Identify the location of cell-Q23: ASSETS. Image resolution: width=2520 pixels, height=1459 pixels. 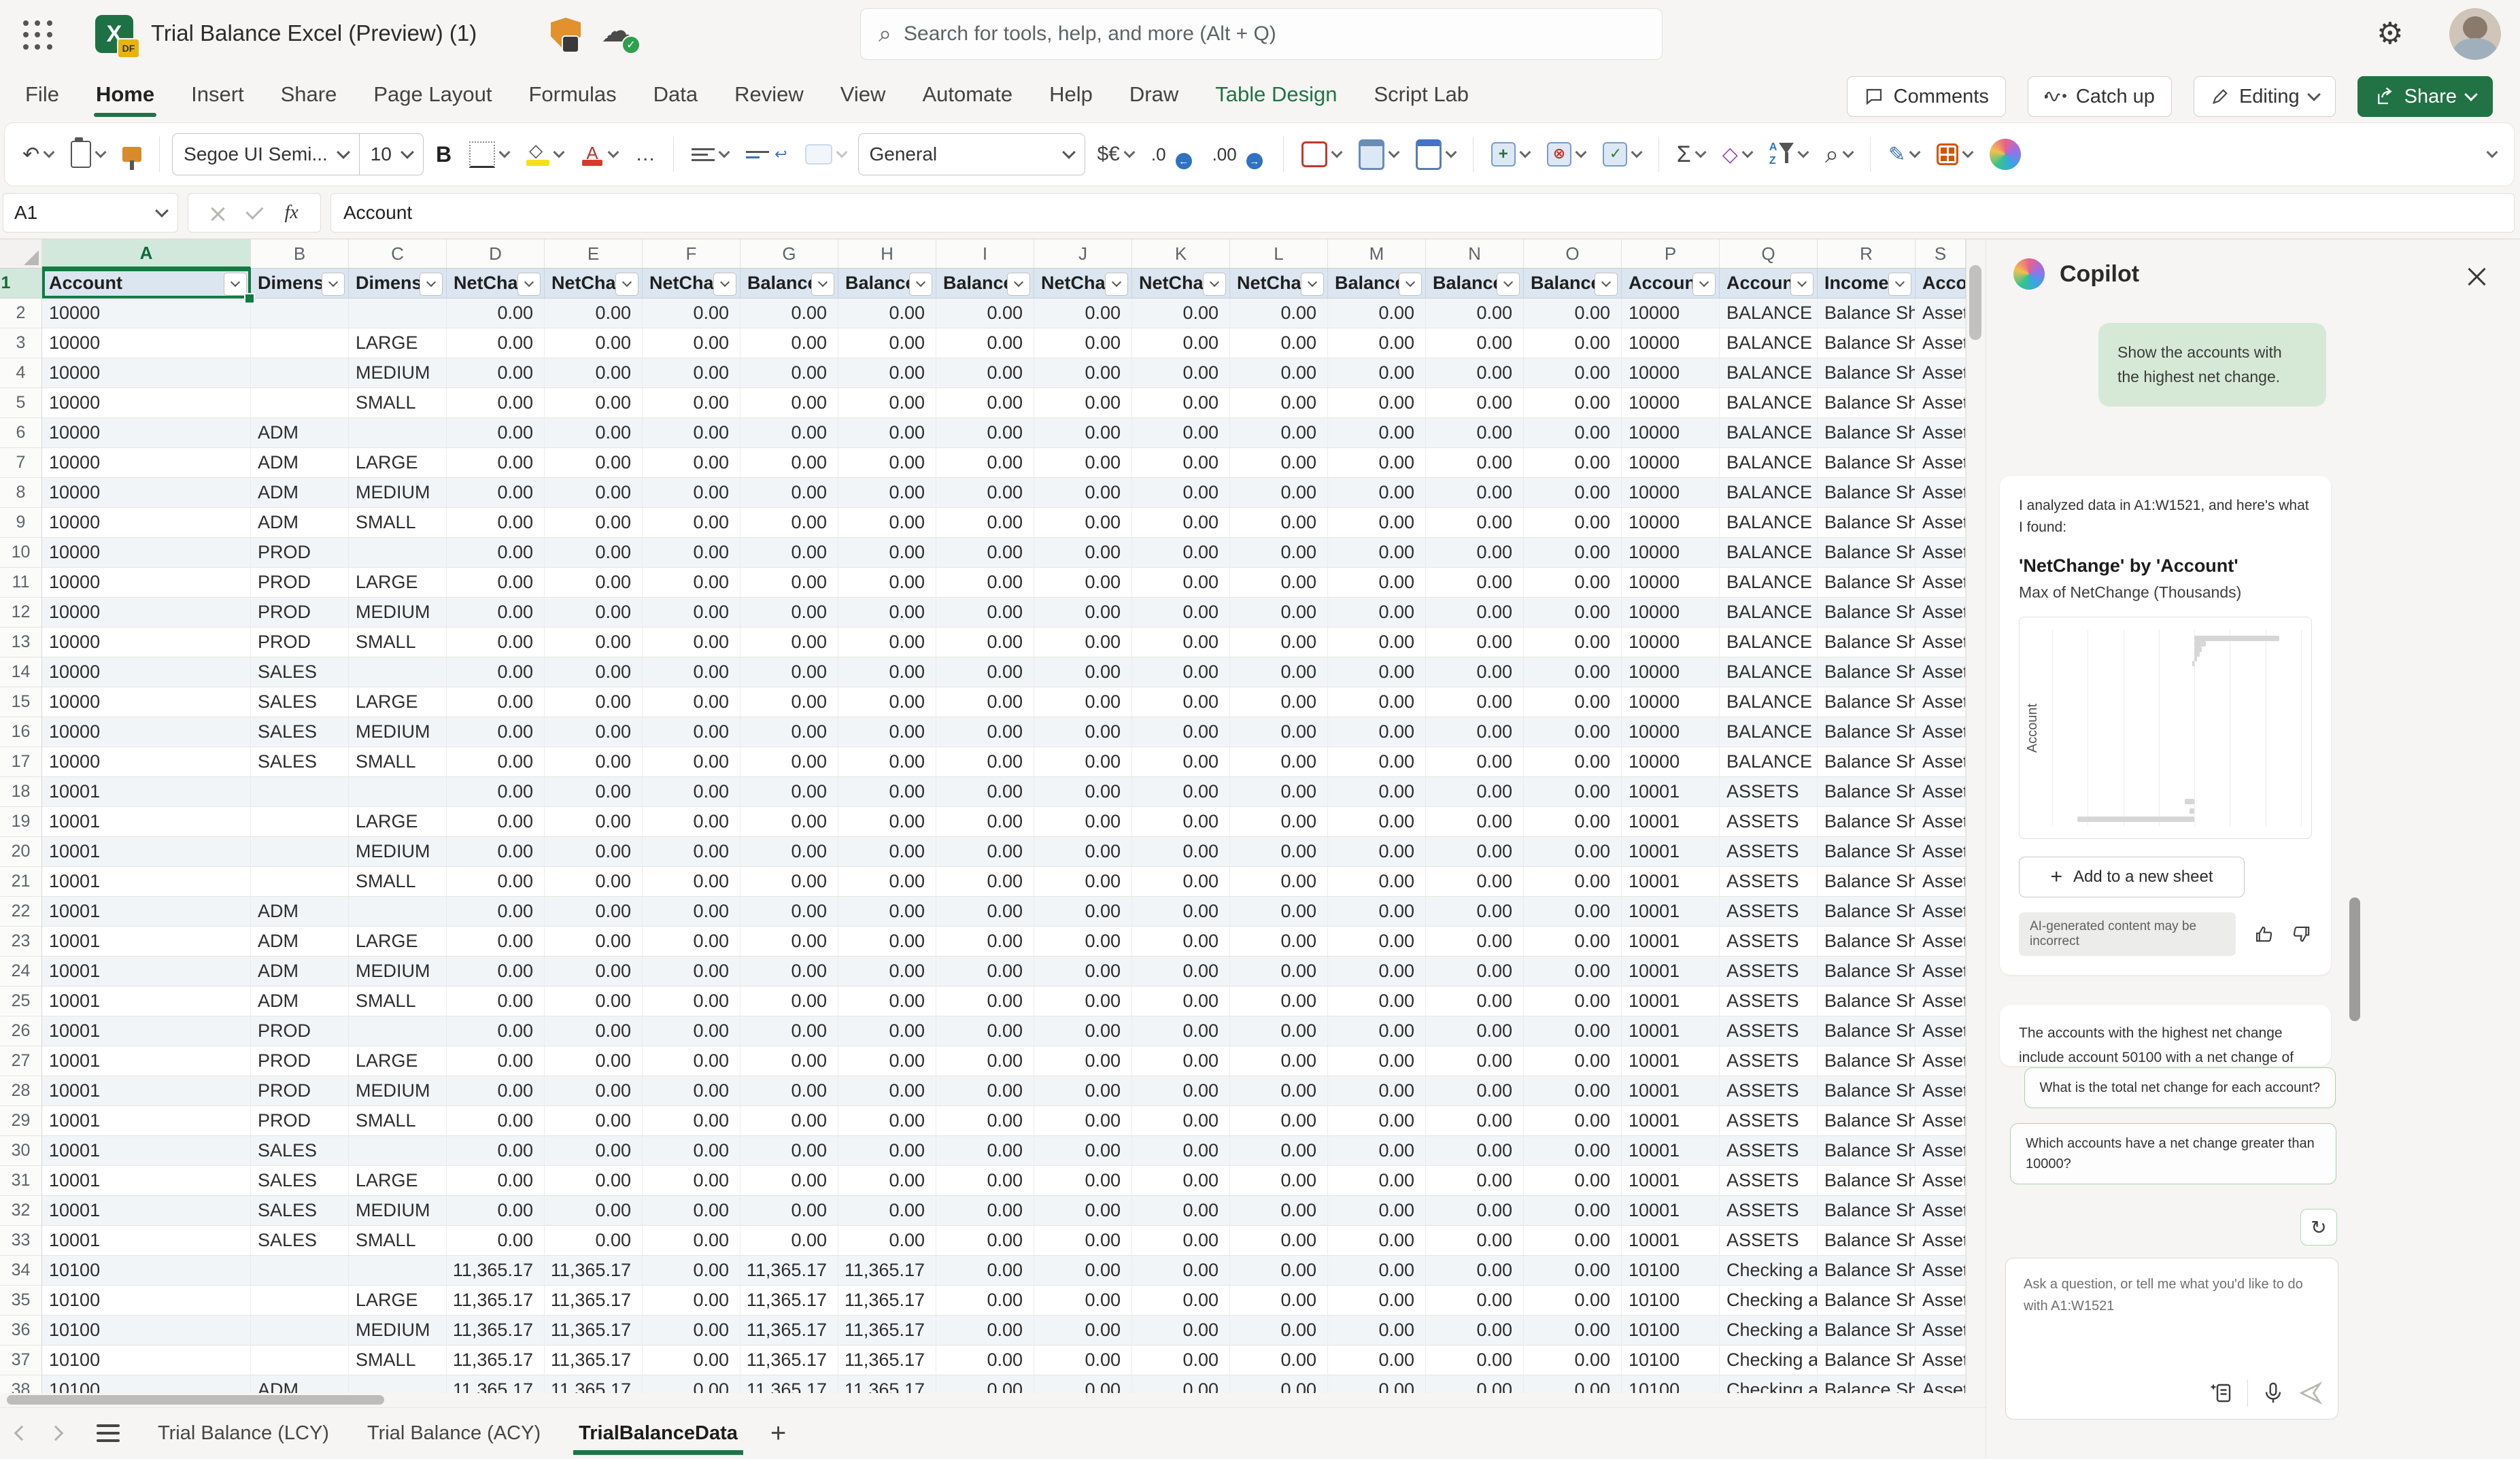
(1769, 942).